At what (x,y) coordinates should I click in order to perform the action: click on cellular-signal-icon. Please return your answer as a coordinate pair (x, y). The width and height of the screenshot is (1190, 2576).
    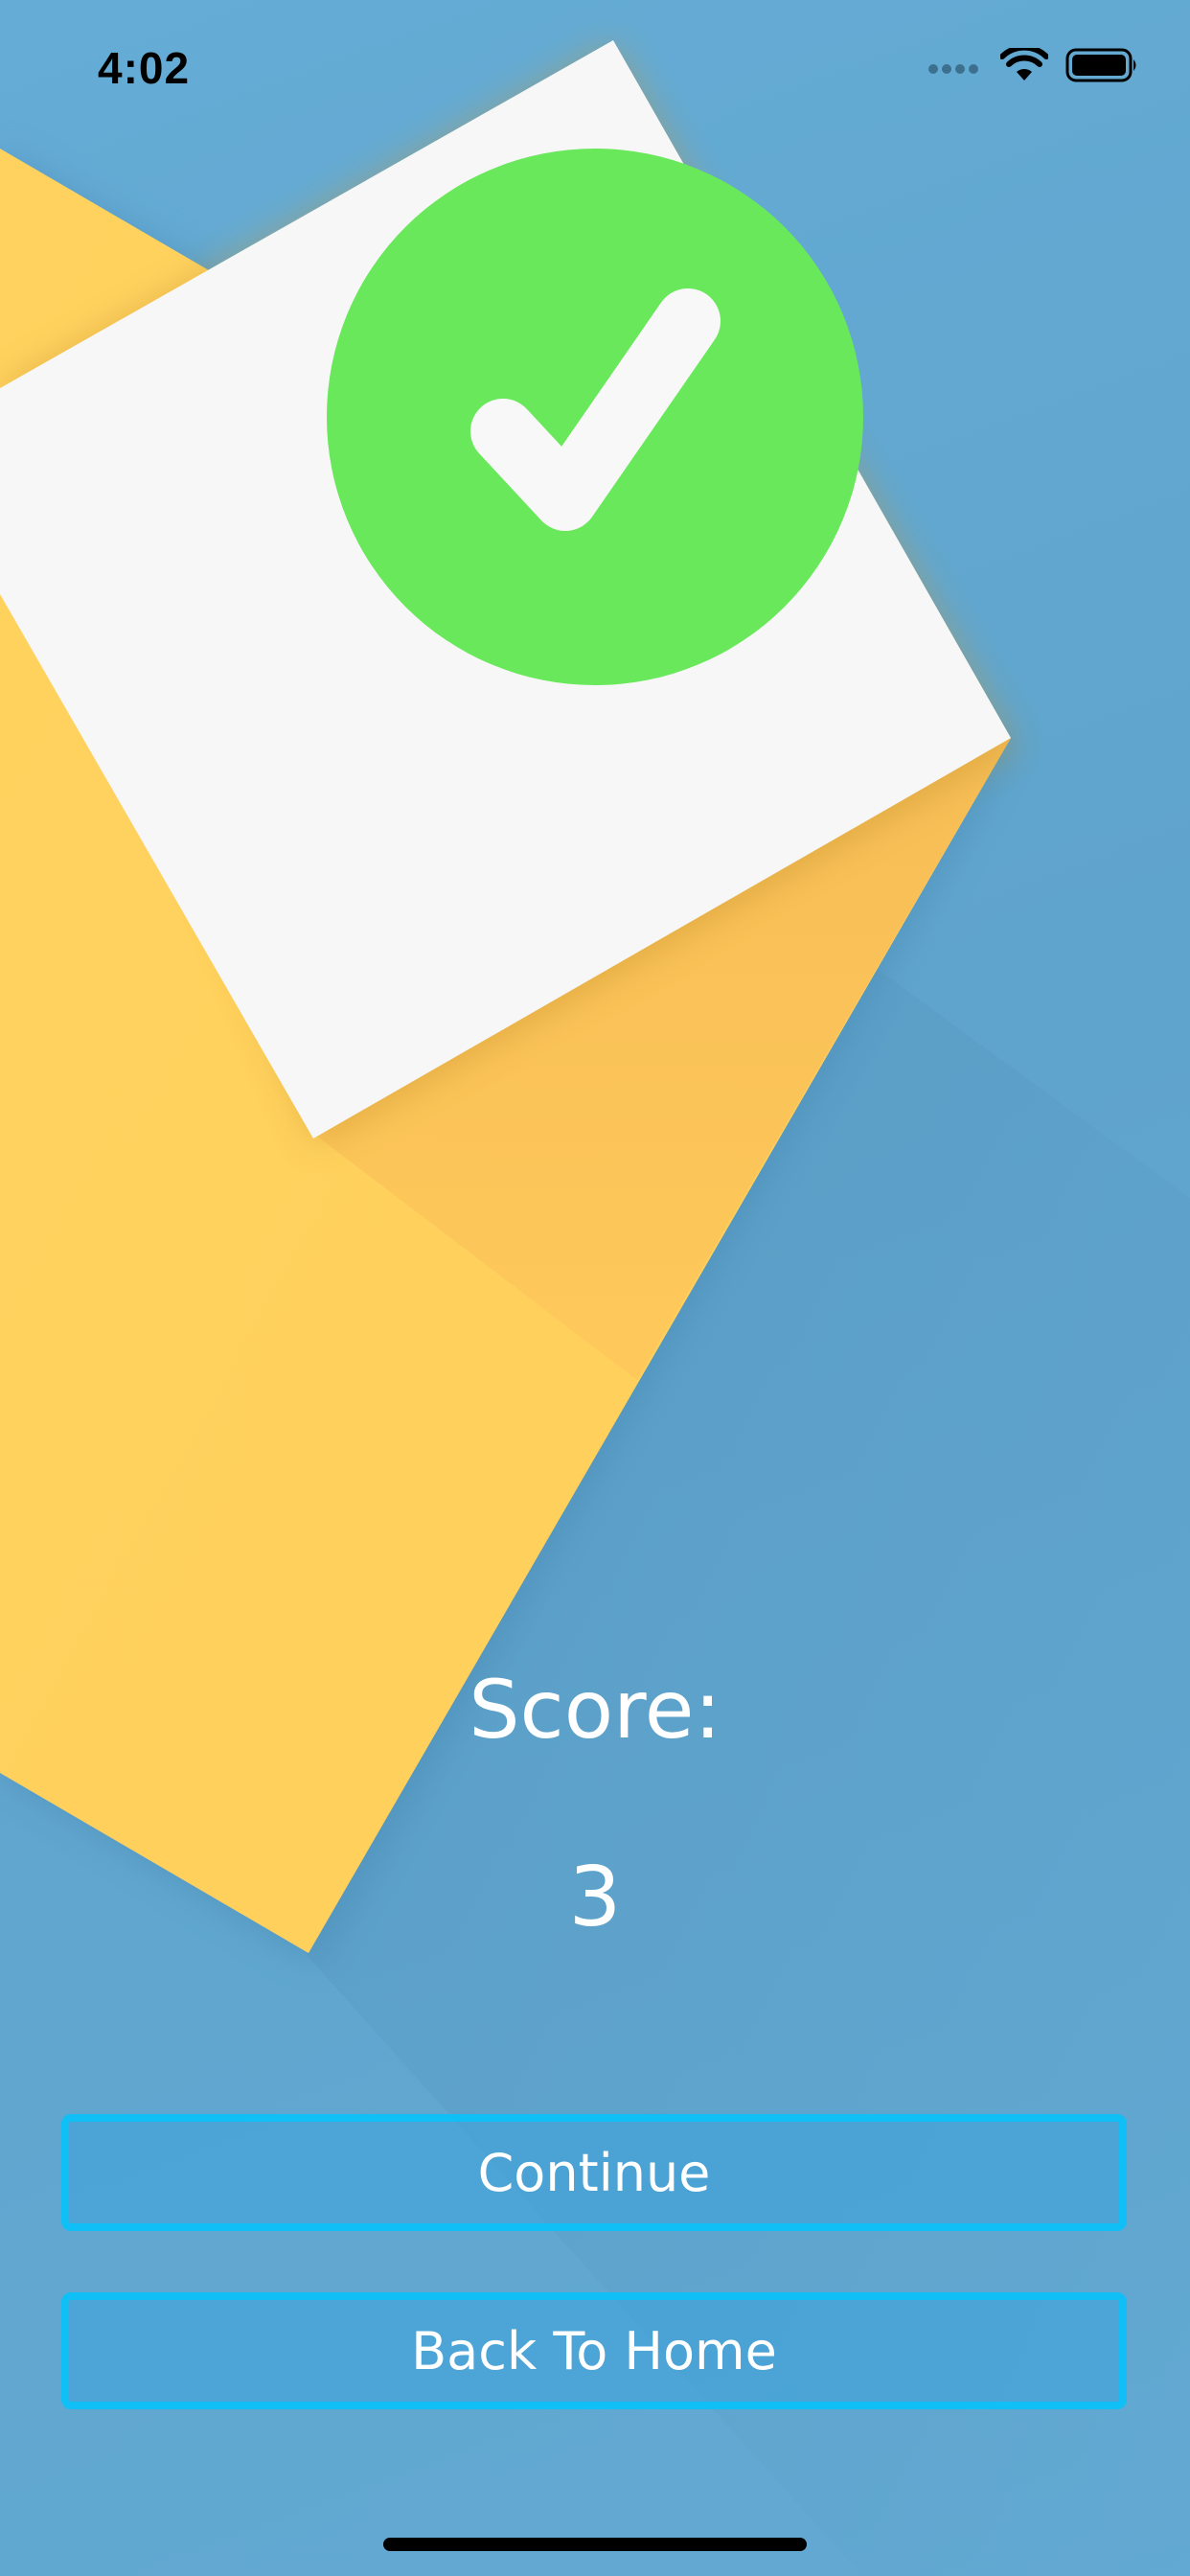
    Looking at the image, I should click on (953, 69).